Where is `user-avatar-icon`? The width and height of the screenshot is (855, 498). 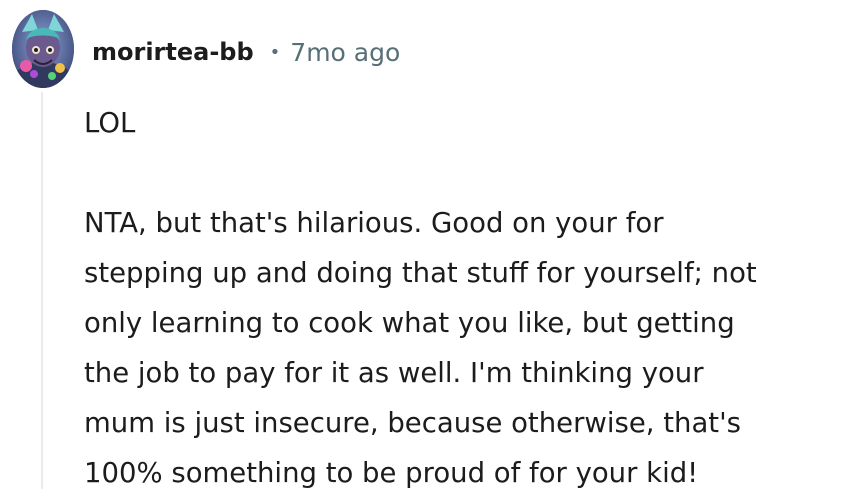 user-avatar-icon is located at coordinates (43, 49).